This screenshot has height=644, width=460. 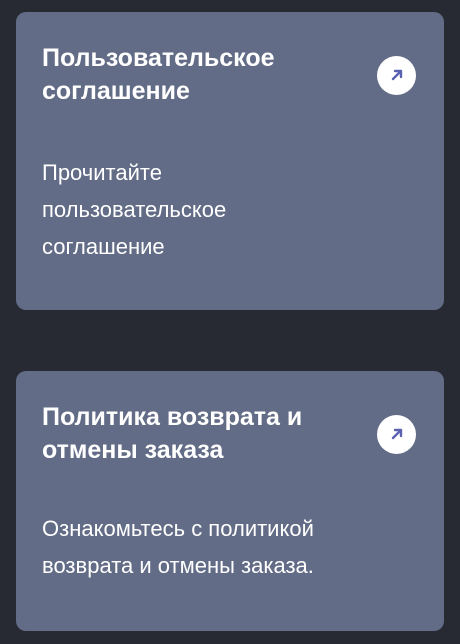 What do you see at coordinates (172, 433) in the screenshot?
I see `card-title: Политика возврата и отмены заказа` at bounding box center [172, 433].